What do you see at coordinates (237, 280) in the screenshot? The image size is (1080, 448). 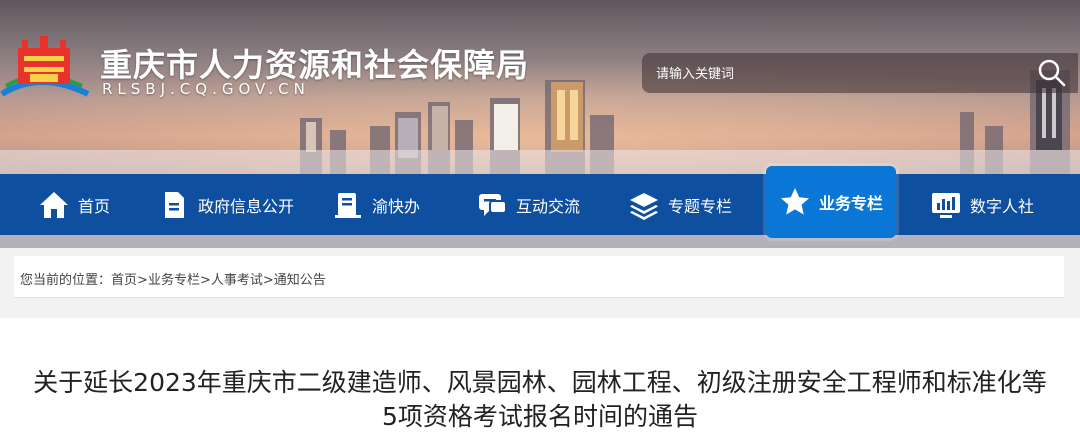 I see `breadcrumb-link-personnel-exam: 人事考试` at bounding box center [237, 280].